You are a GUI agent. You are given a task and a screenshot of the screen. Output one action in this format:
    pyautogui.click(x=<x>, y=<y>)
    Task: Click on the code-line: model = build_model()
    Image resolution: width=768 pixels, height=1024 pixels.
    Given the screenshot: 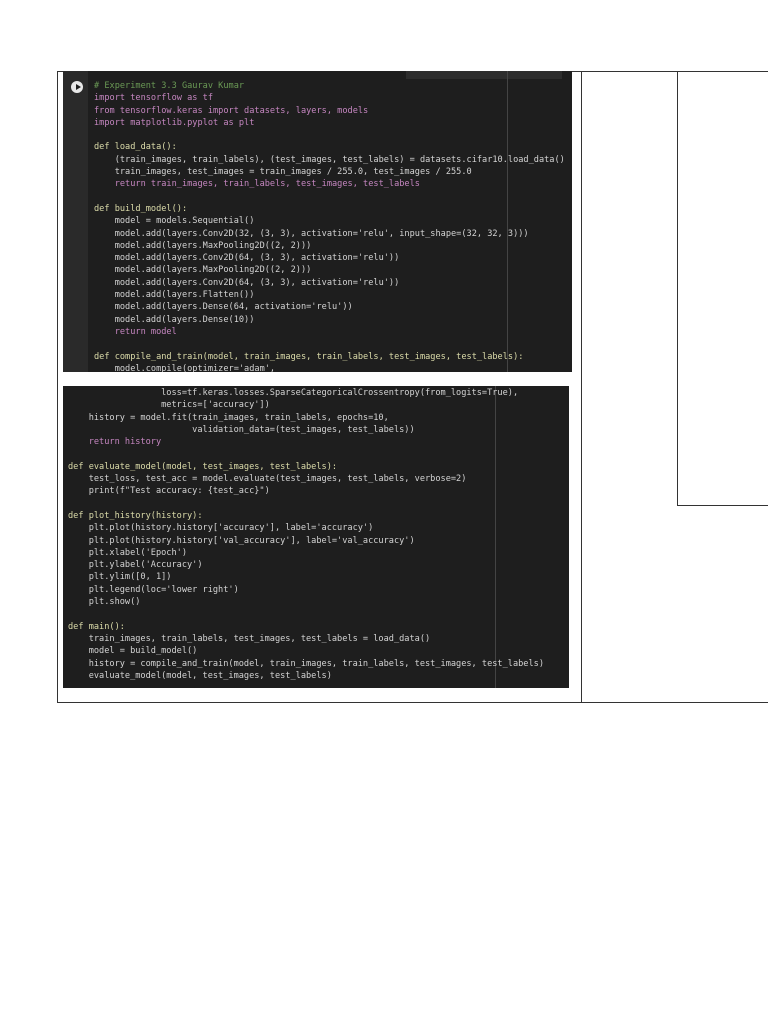 What is the action you would take?
    pyautogui.click(x=133, y=651)
    